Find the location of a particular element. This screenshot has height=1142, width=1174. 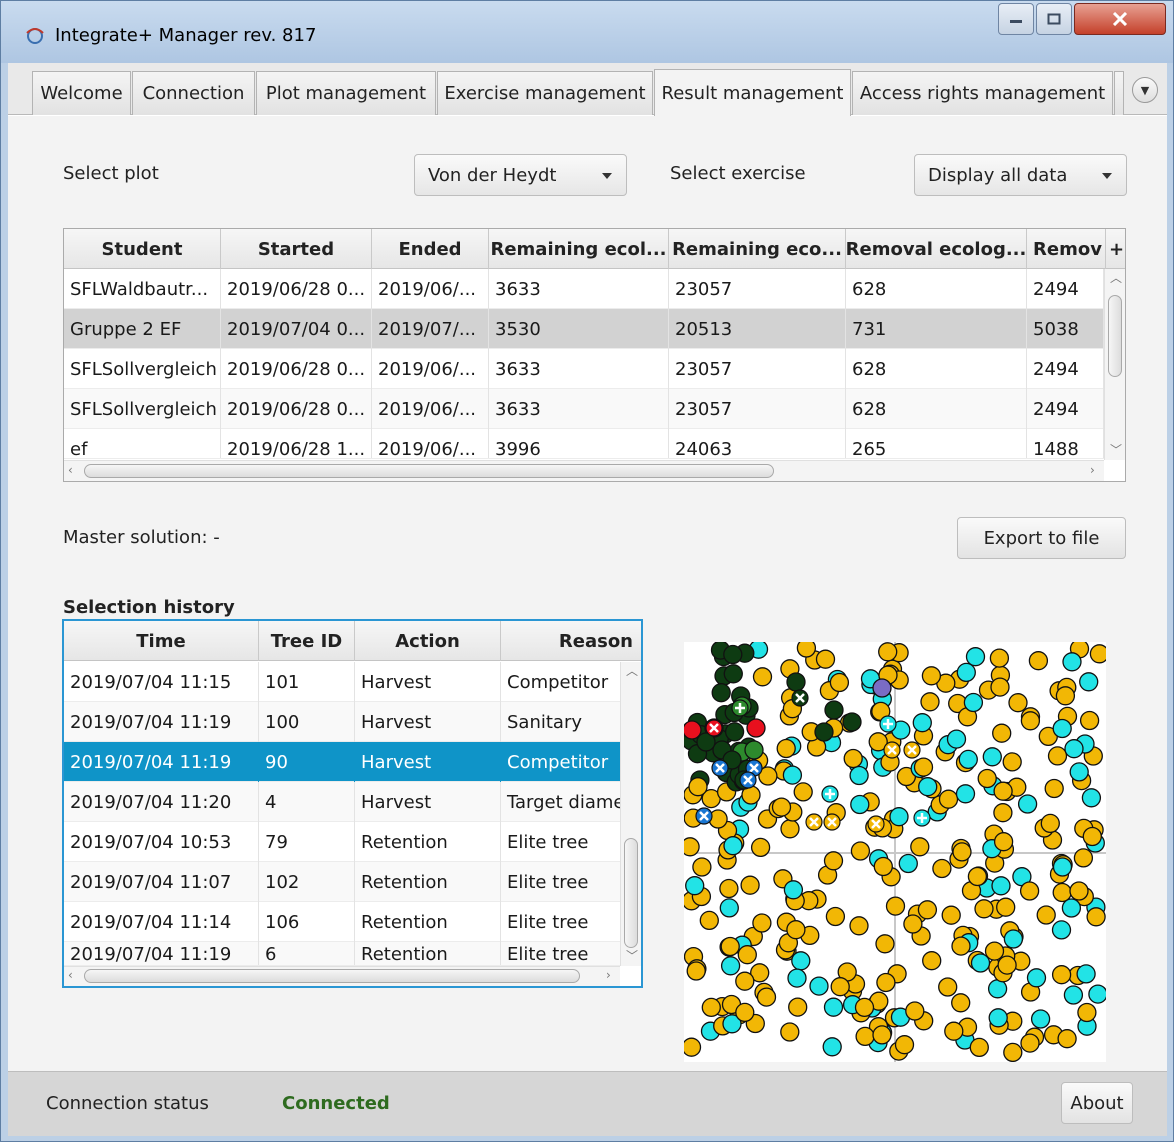

column-header-tree-id: Tree ID is located at coordinates (307, 641).